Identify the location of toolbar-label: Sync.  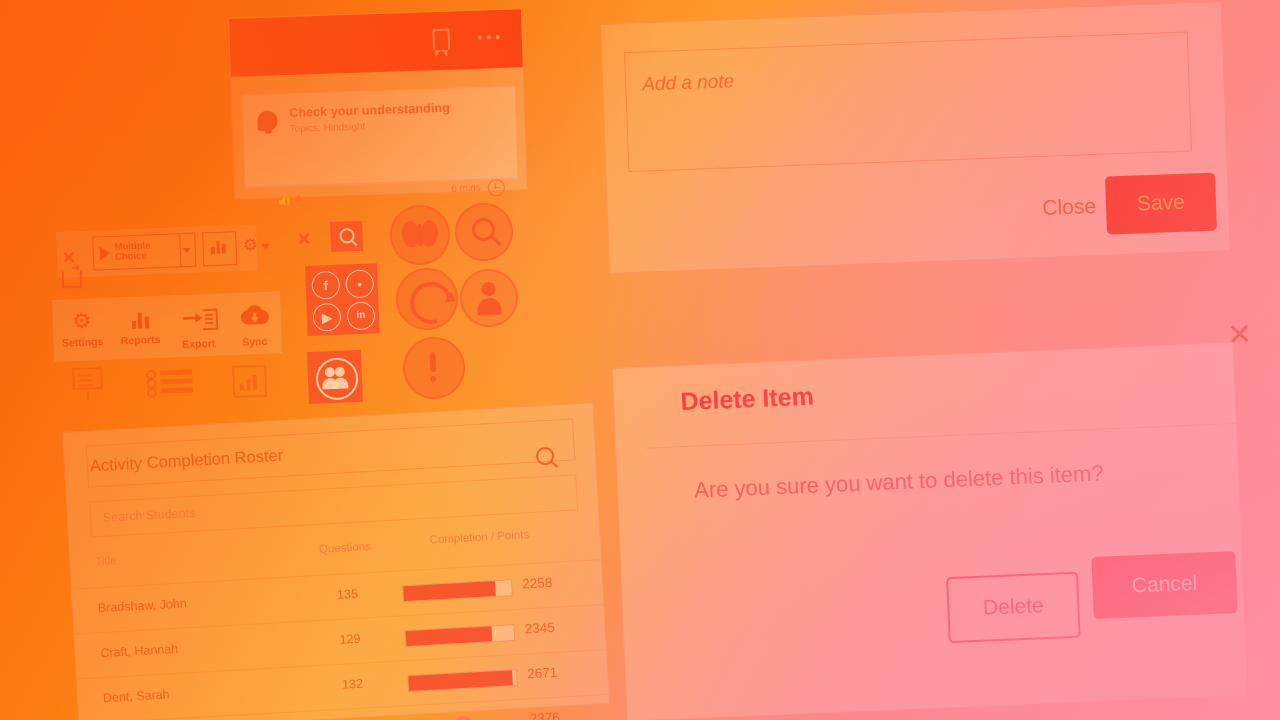
(254, 342).